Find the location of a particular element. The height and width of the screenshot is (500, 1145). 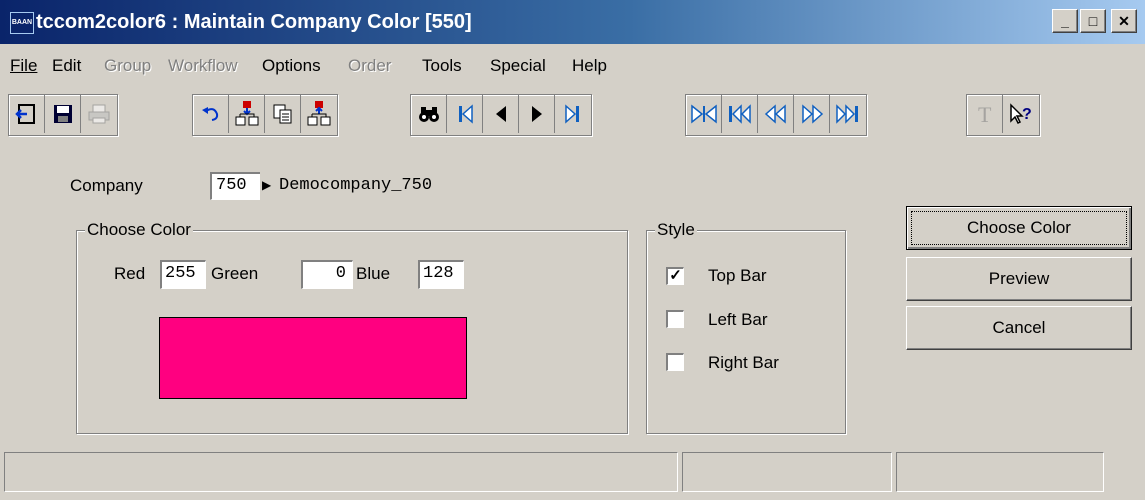

next-set-icon is located at coordinates (812, 114).